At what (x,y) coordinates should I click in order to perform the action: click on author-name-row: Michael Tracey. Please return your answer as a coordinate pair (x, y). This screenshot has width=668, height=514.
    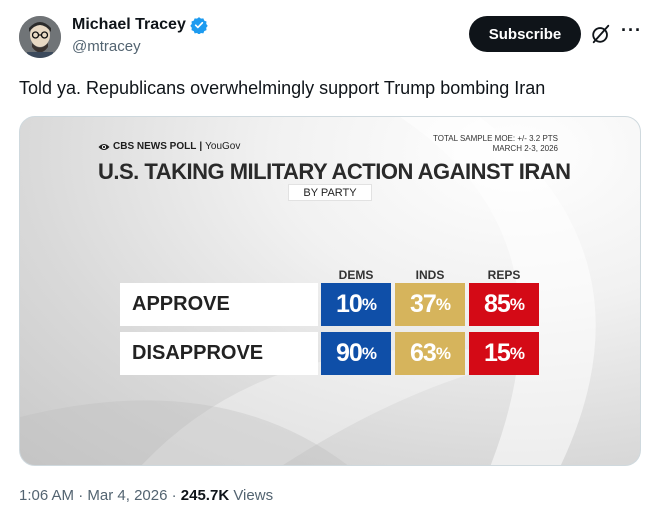
    Looking at the image, I should click on (140, 25).